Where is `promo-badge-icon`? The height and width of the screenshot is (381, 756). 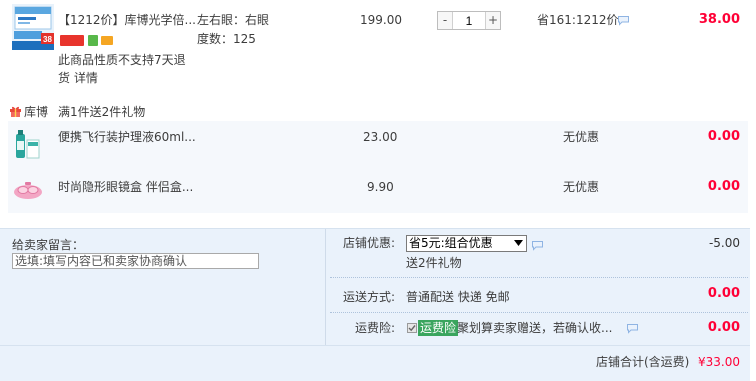
promo-badge-icon is located at coordinates (72, 40).